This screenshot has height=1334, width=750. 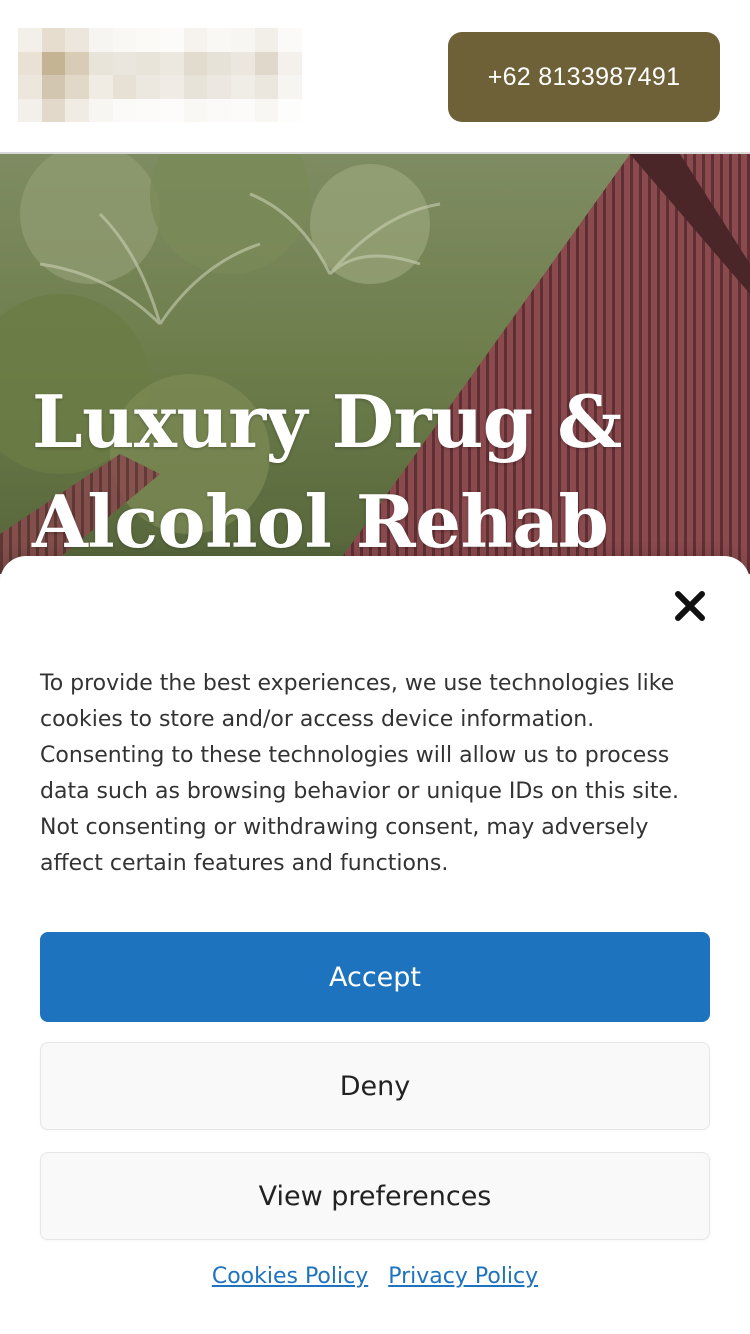 I want to click on close-icon, so click(x=690, y=606).